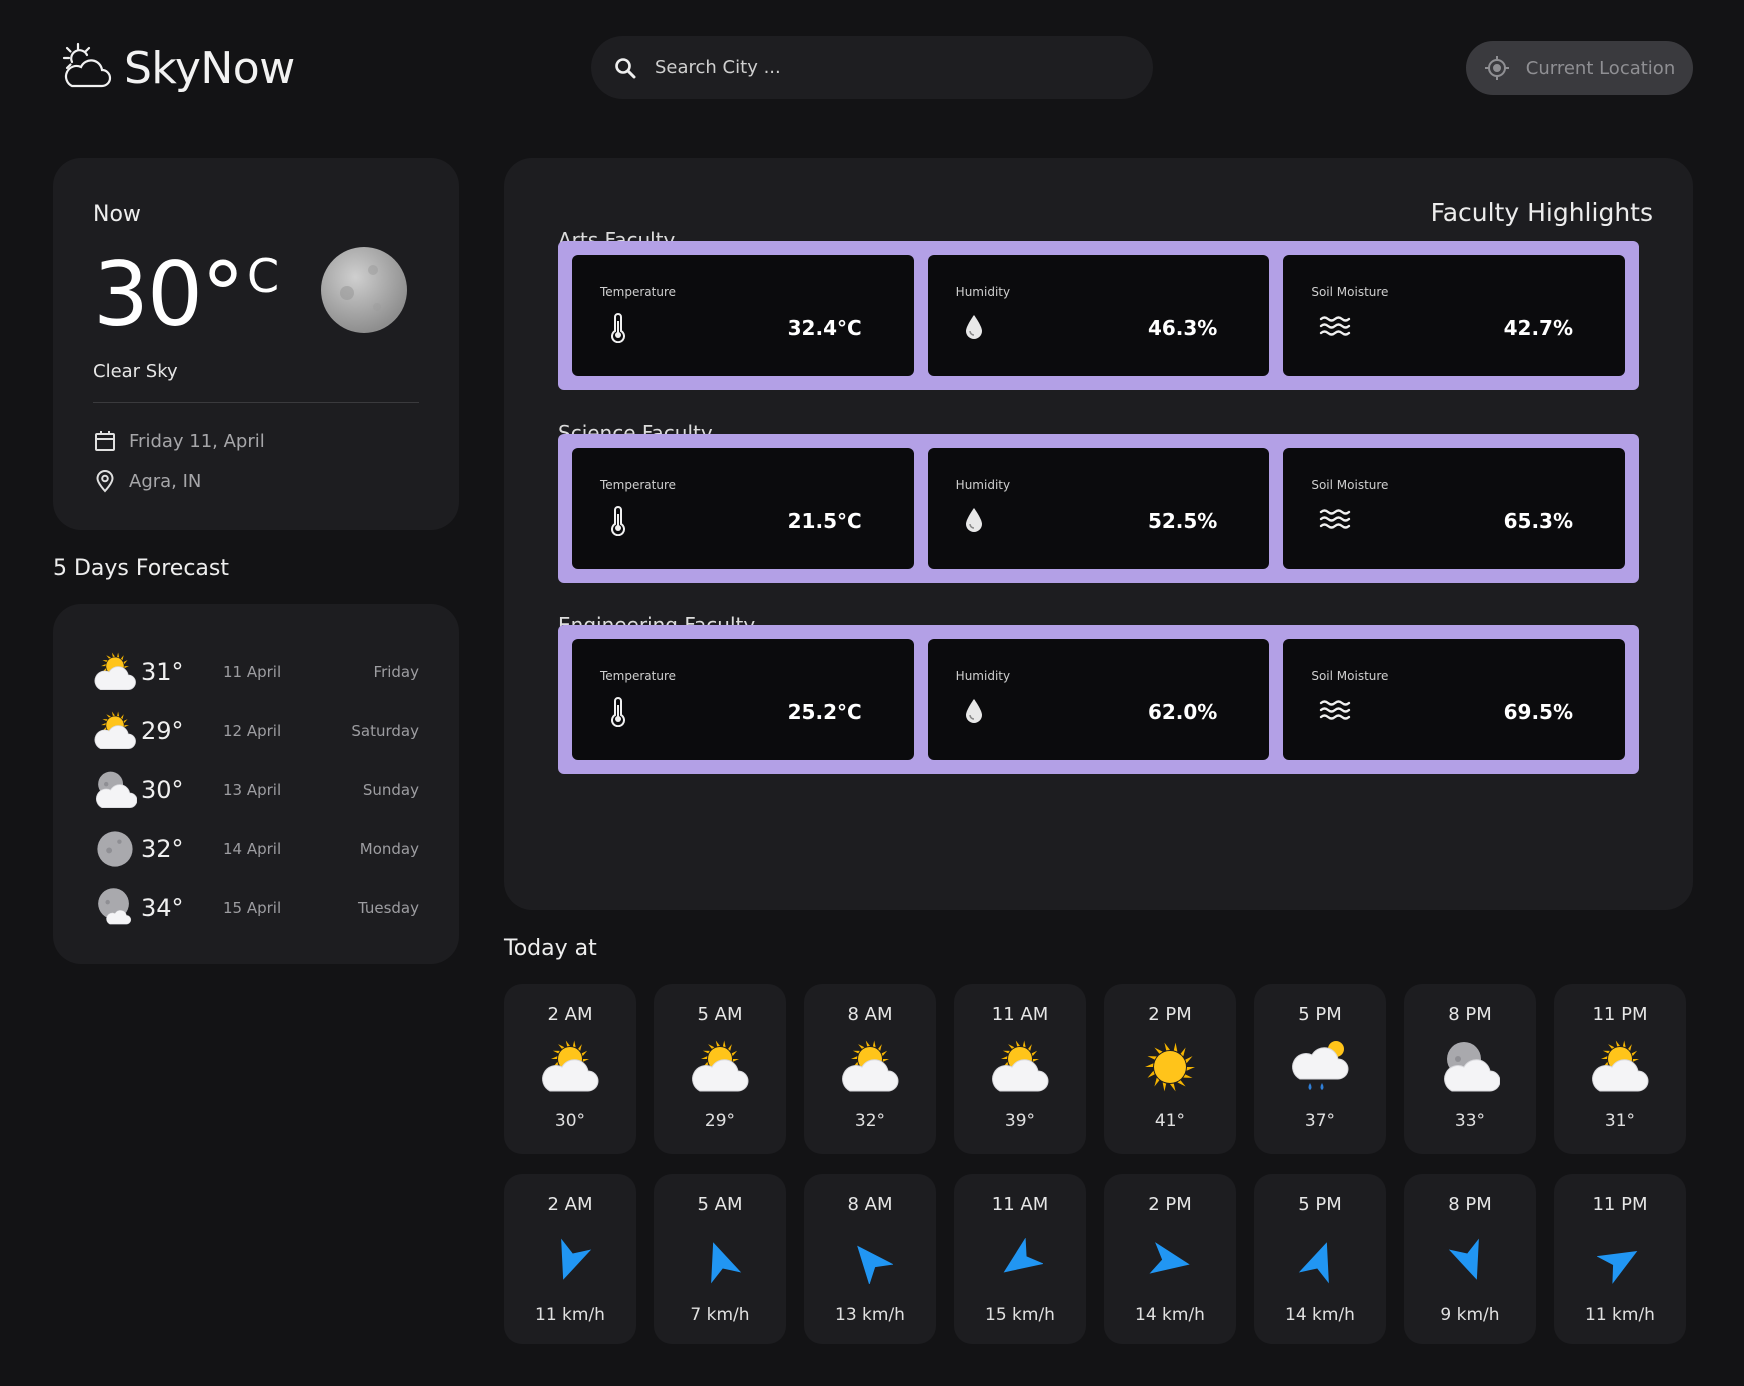 This screenshot has height=1386, width=1744. I want to click on sun-cloud-outline-icon, so click(87, 65).